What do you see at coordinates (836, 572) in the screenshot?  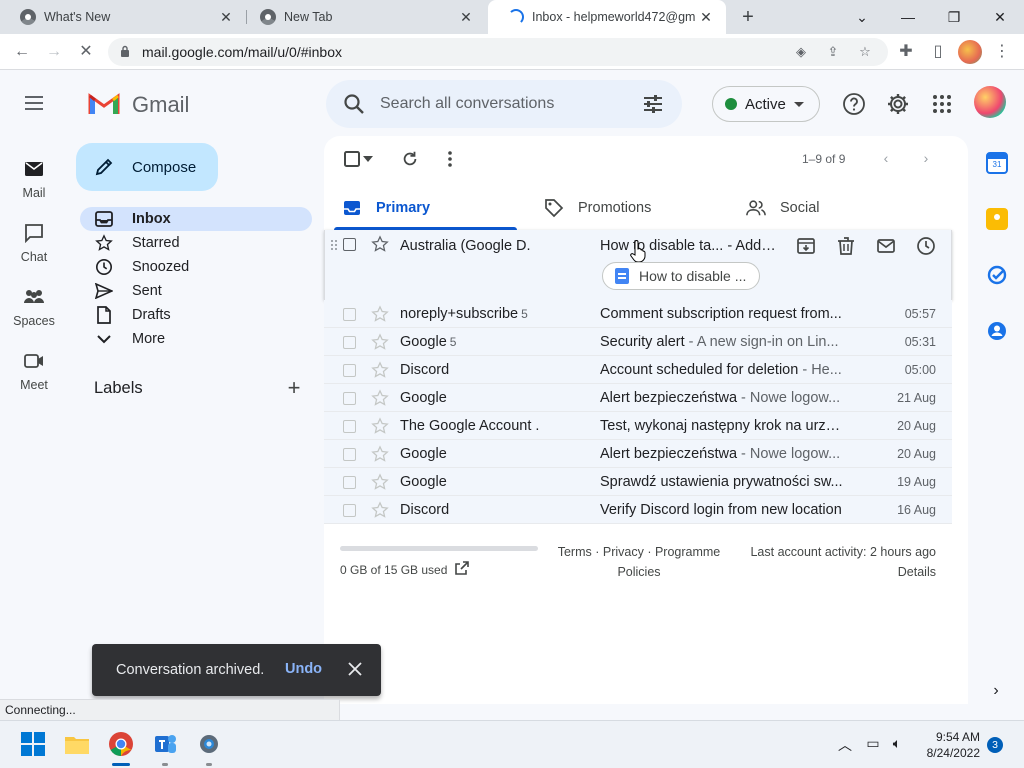 I see `details-link: Details` at bounding box center [836, 572].